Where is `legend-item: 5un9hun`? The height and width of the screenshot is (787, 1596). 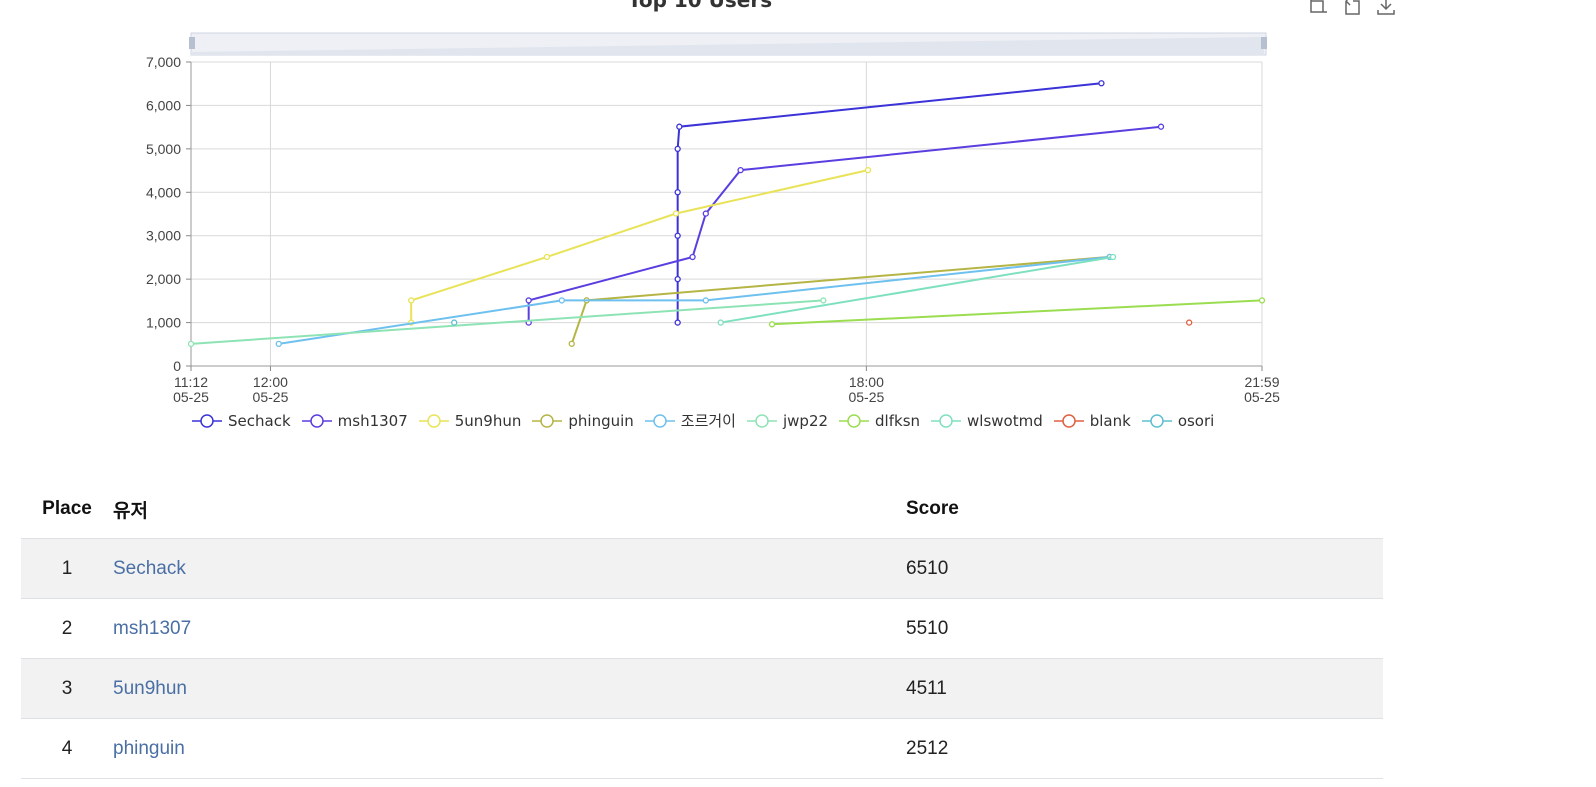
legend-item: 5un9hun is located at coordinates (470, 420).